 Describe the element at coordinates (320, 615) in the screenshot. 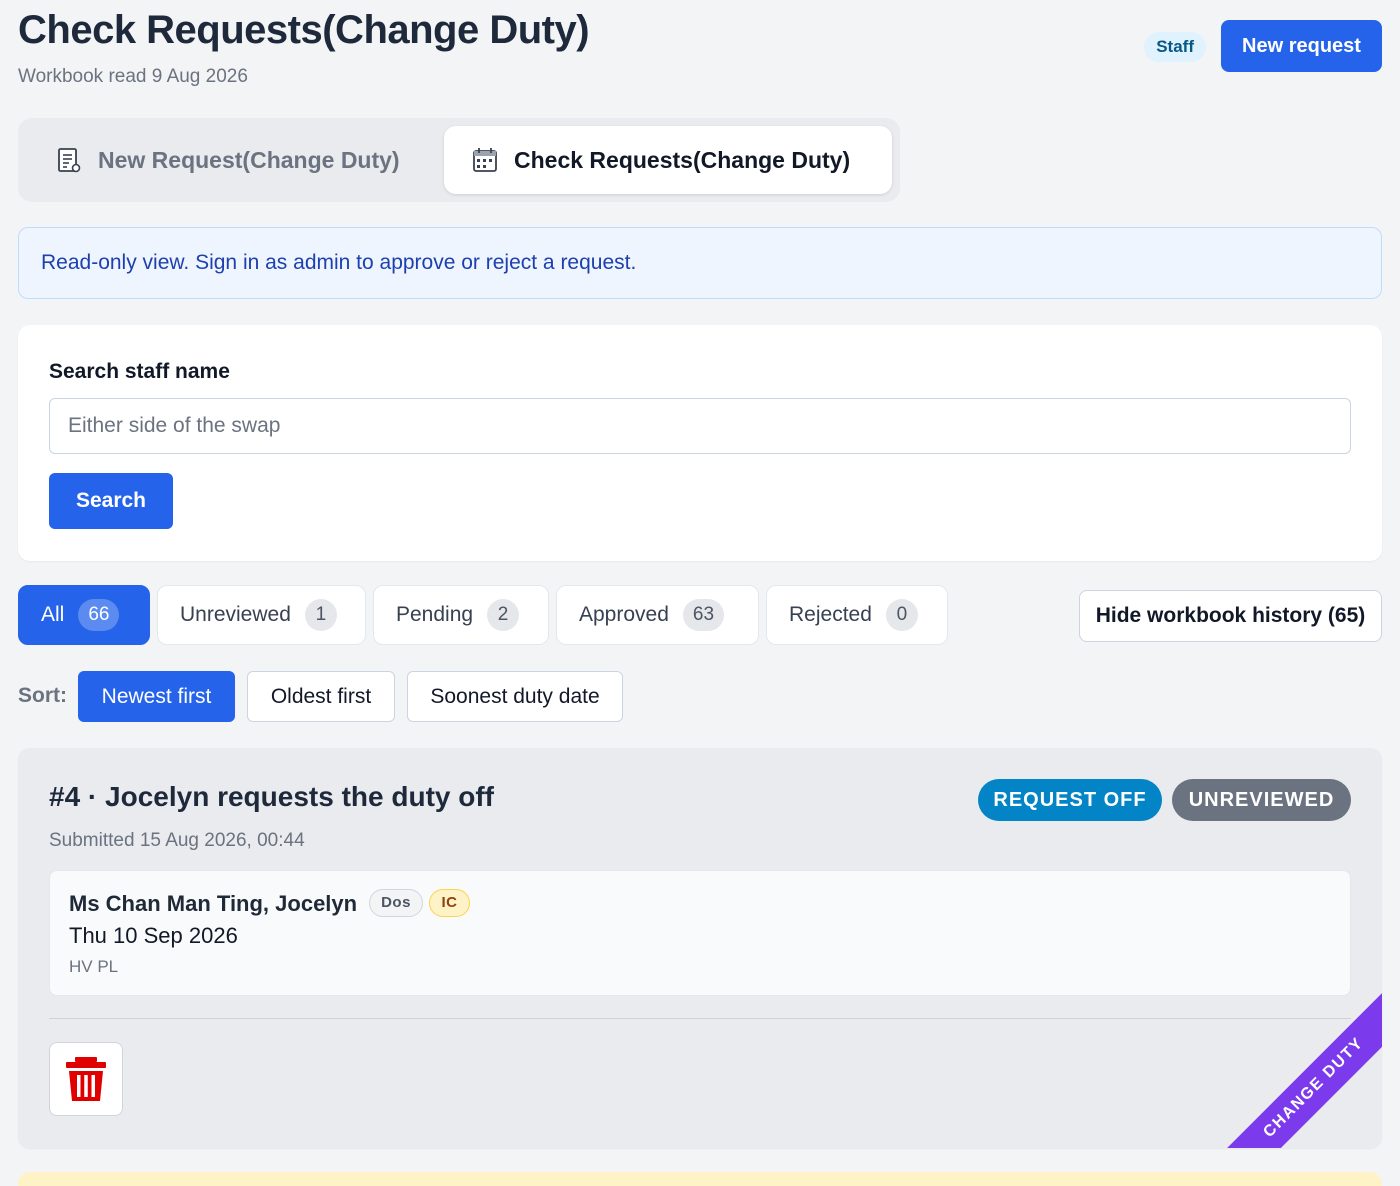

I see `filter-count: 1` at that location.